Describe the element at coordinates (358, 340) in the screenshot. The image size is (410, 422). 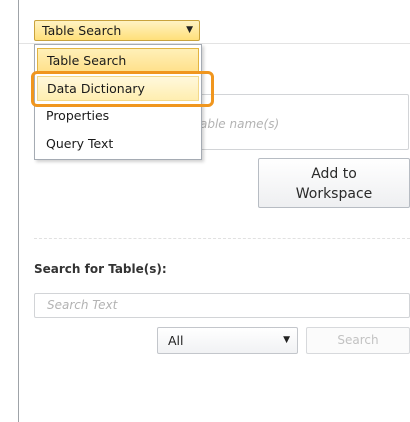
I see `search-button: Search` at that location.